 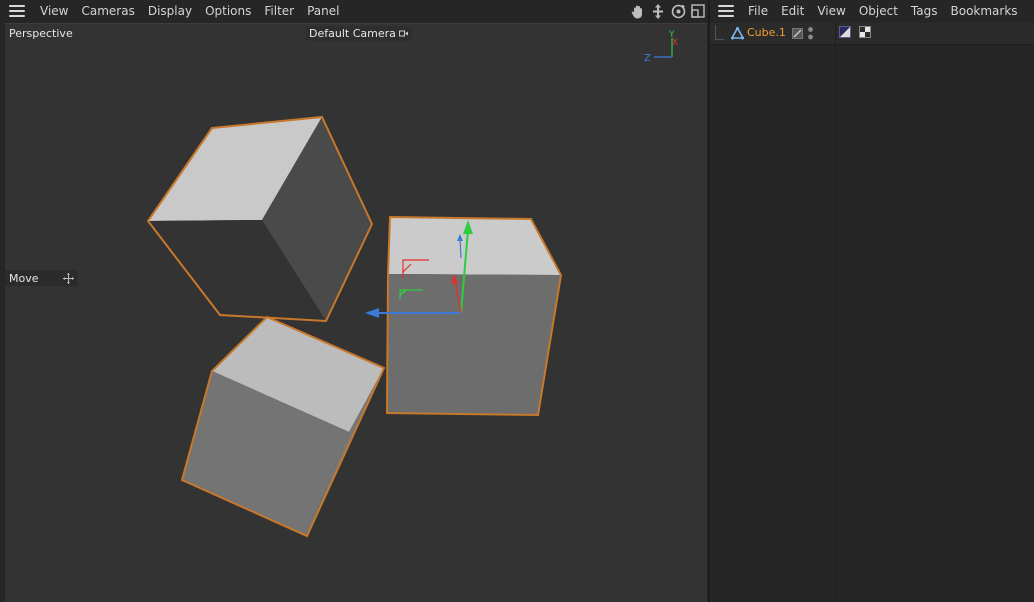 I want to click on object-tags, so click(x=855, y=32).